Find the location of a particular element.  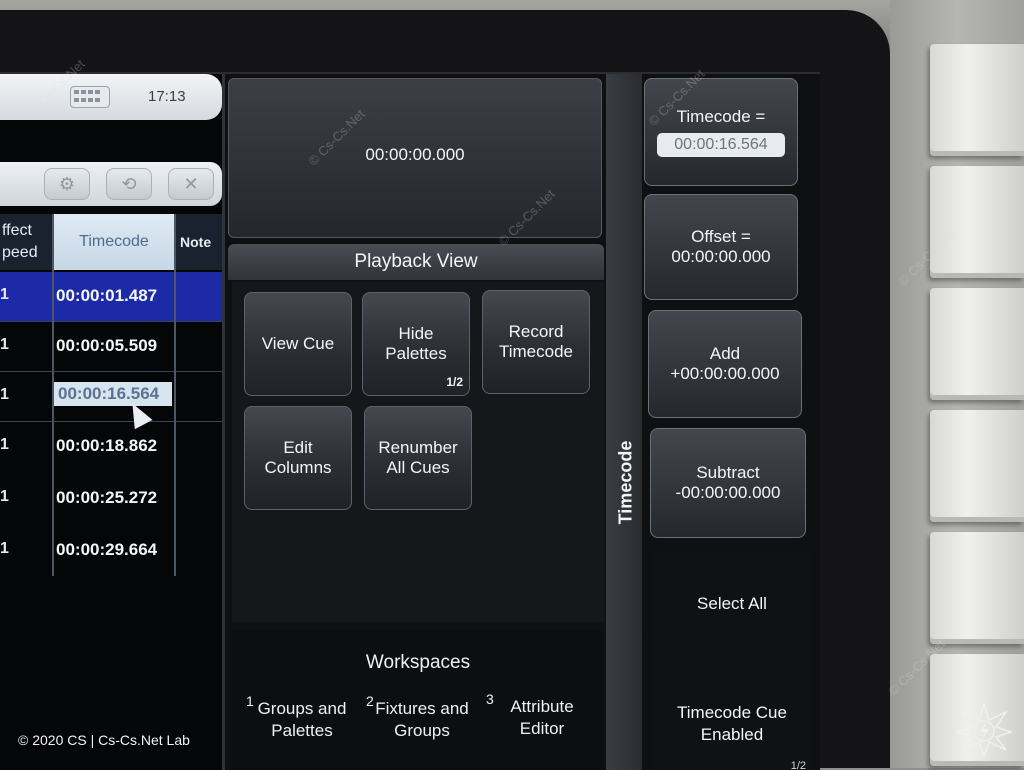

offset-button: Offset = 00:00:00.000 is located at coordinates (721, 247).